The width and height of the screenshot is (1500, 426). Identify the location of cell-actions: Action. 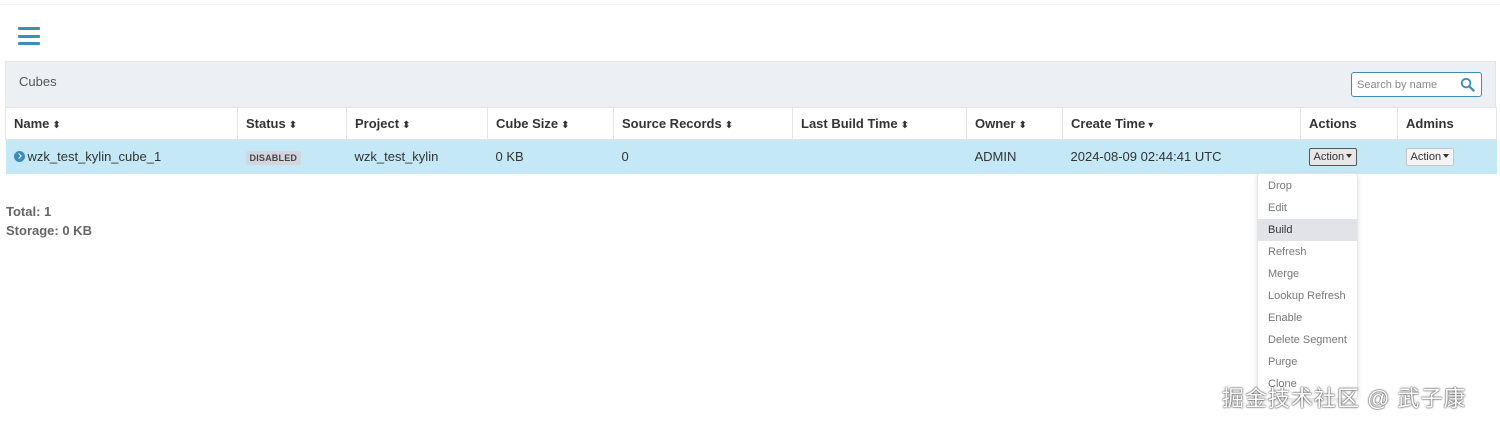
(1349, 156).